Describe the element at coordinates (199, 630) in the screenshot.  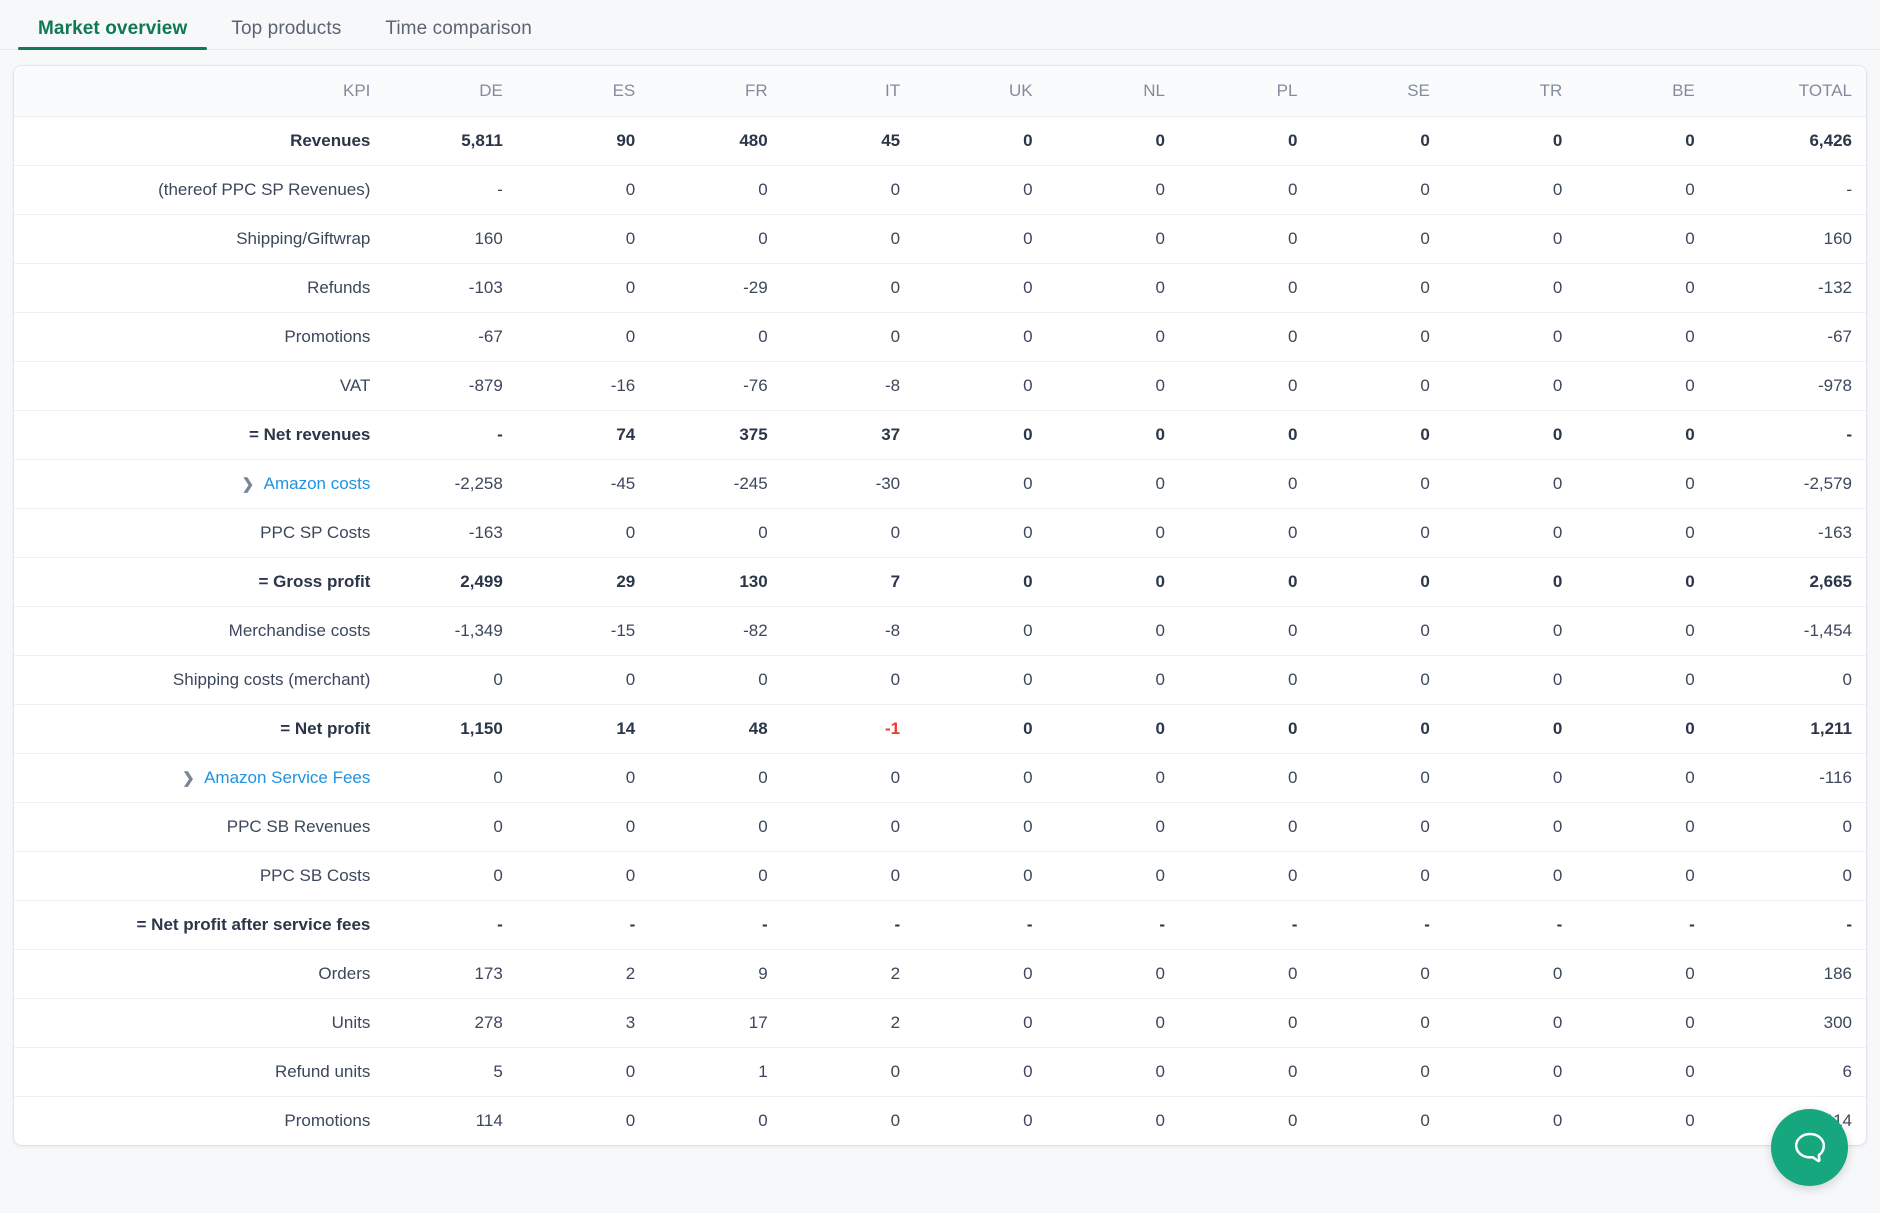
I see `kpi-label-cell: Merchandise costs` at that location.